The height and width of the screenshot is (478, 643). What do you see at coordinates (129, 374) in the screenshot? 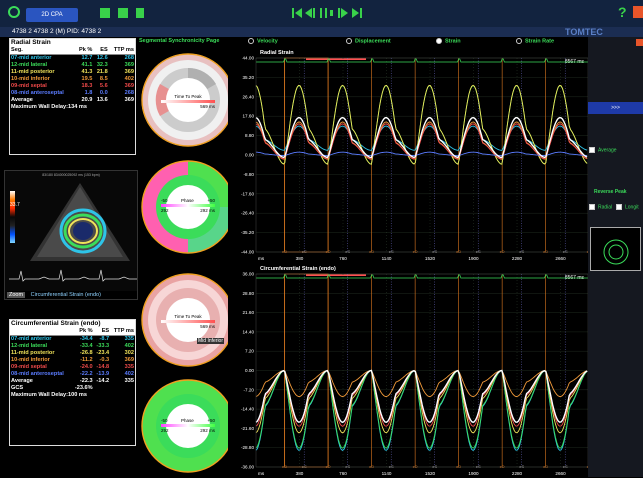
I see `ttp-value: 402` at bounding box center [129, 374].